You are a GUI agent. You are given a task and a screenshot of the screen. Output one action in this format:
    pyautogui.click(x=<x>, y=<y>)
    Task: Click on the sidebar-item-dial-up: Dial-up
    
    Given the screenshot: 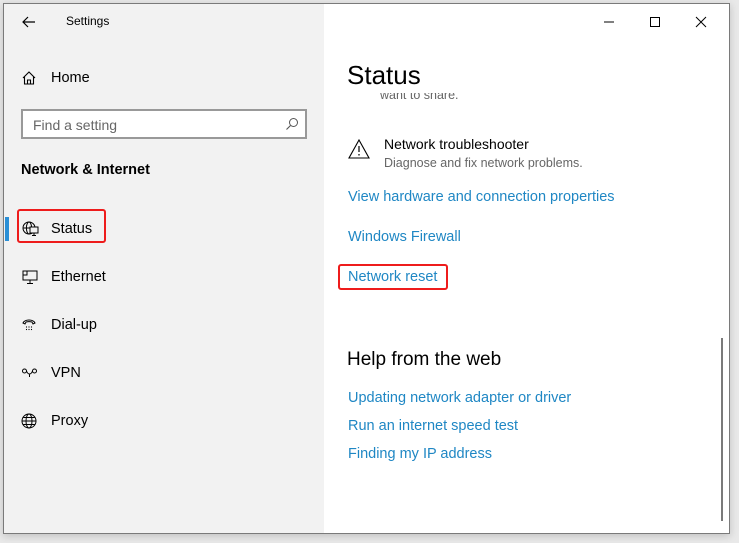 What is the action you would take?
    pyautogui.click(x=164, y=325)
    